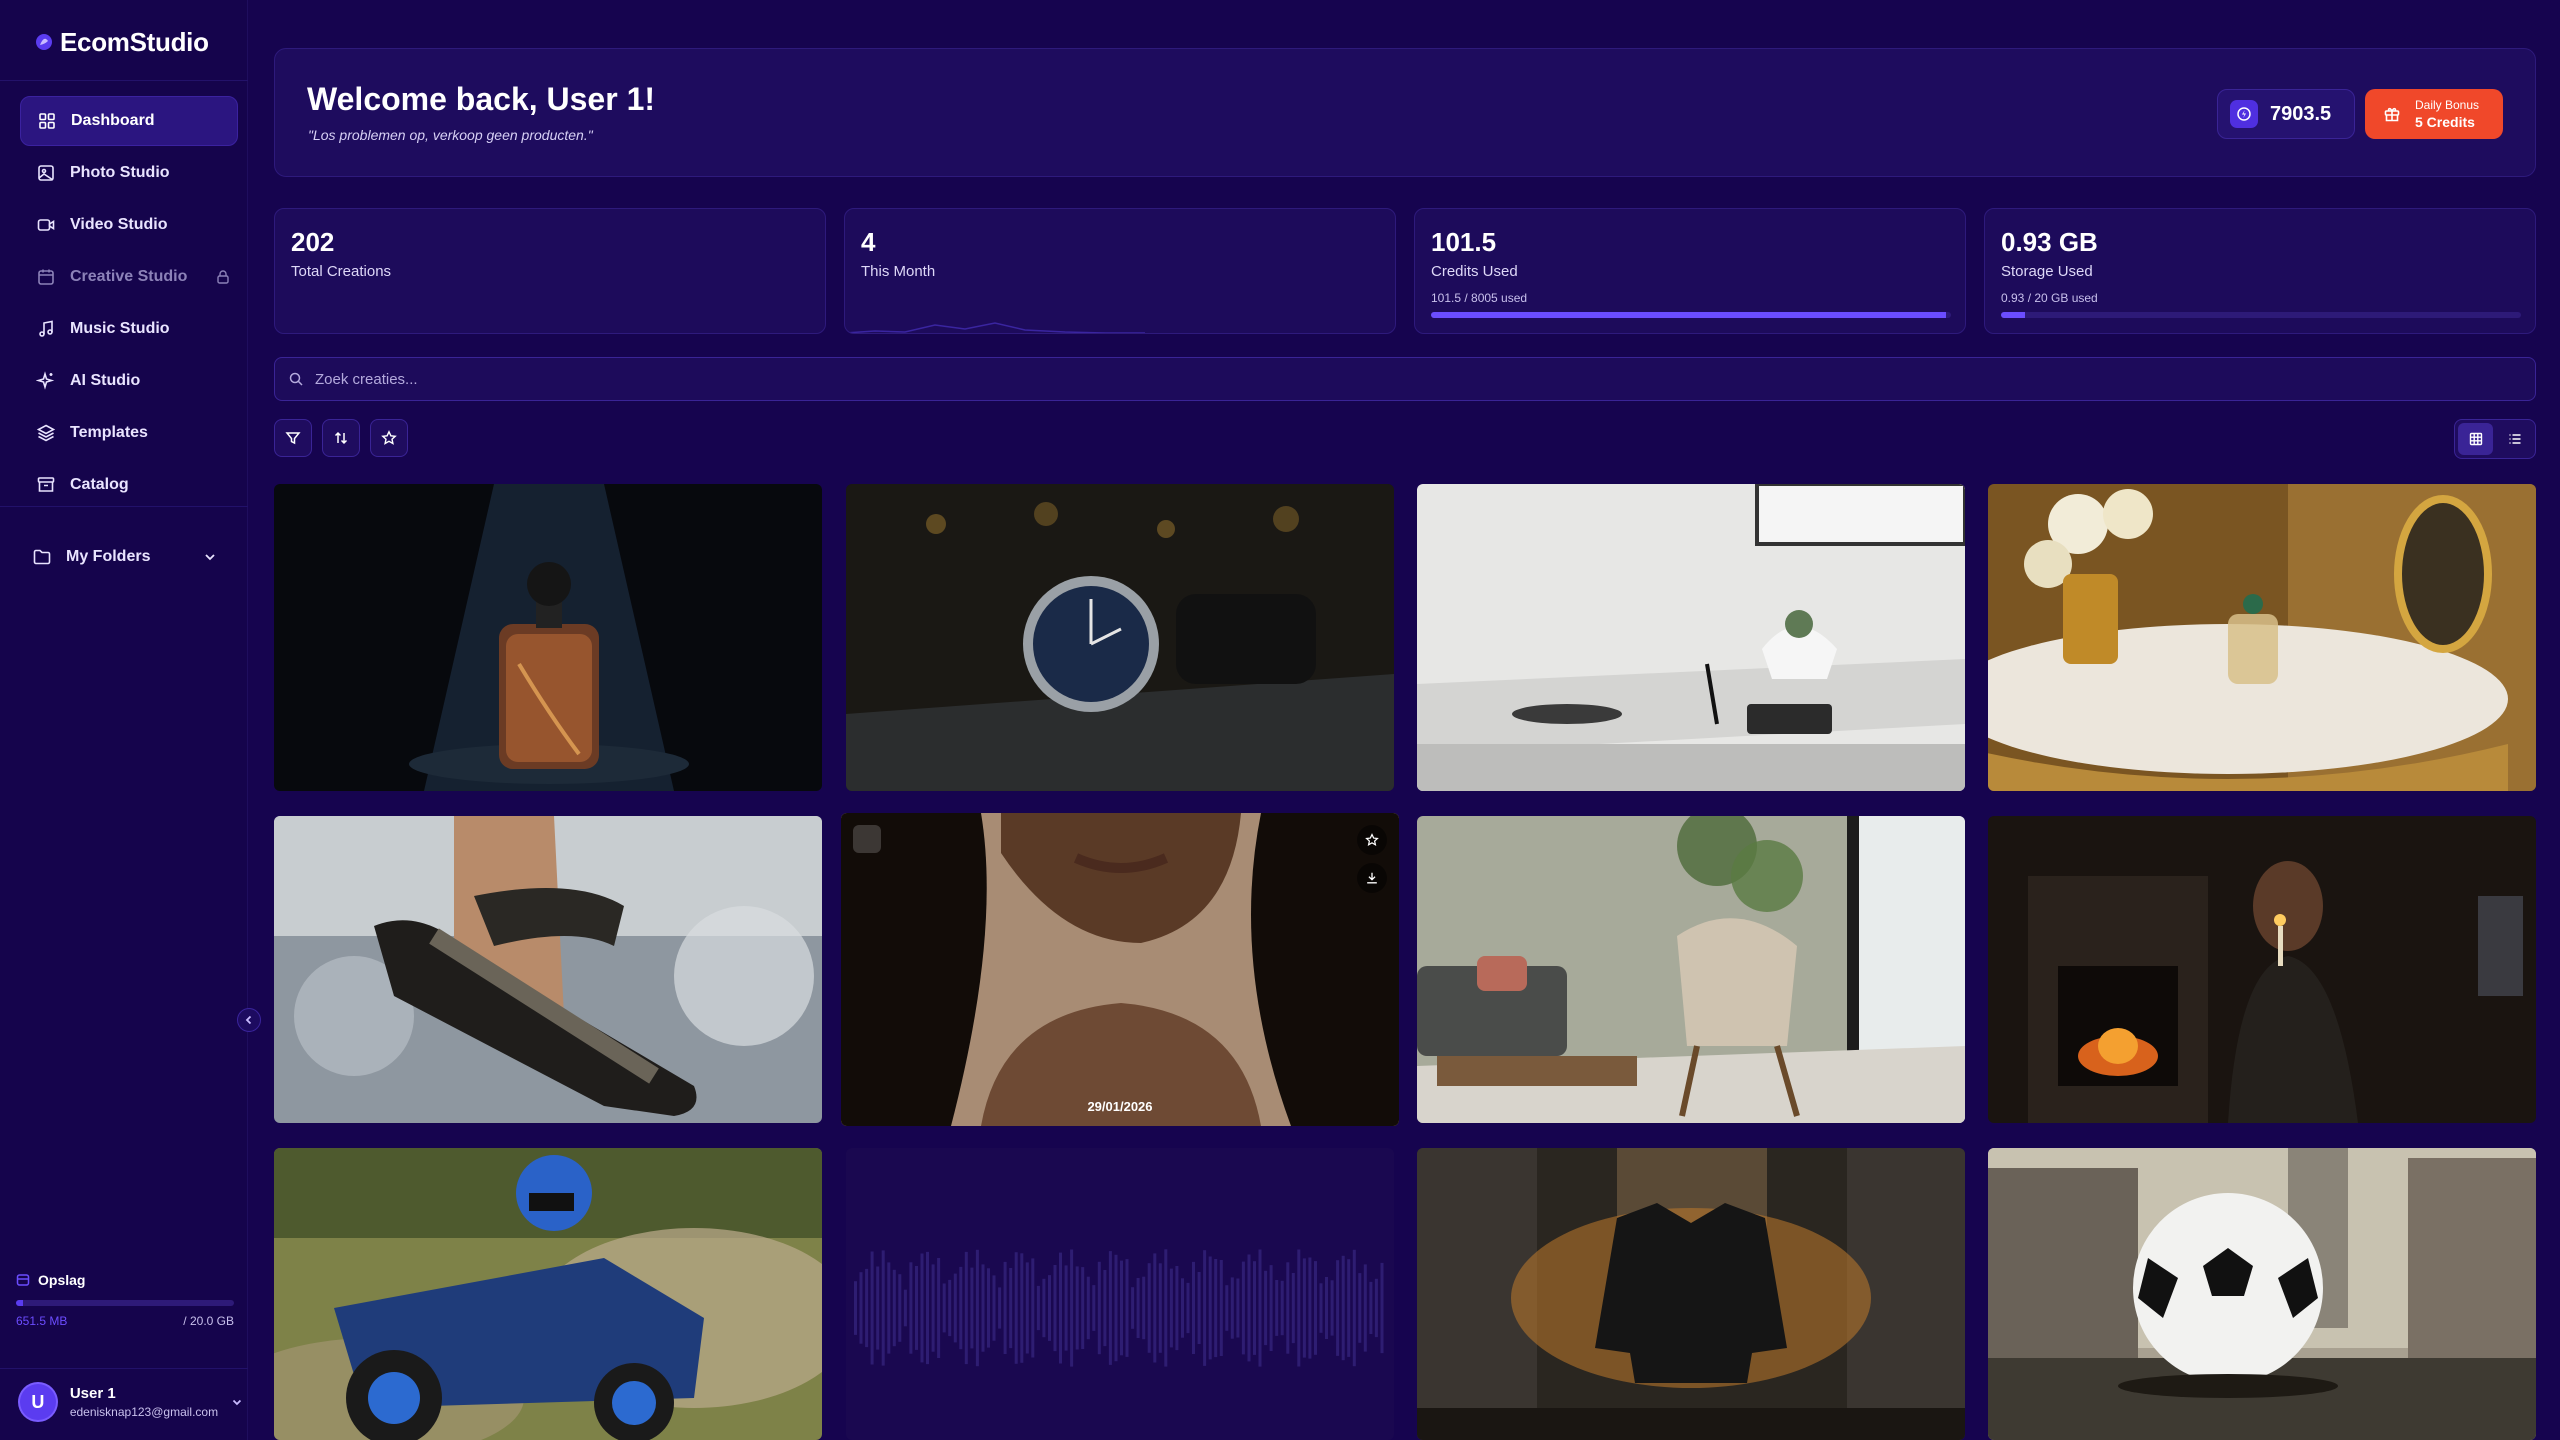 This screenshot has height=1440, width=2560. I want to click on user-name: User 1, so click(92, 1393).